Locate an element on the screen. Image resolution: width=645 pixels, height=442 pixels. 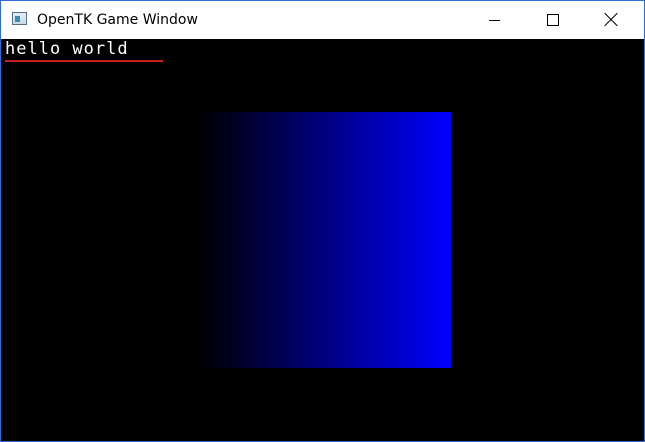
overlay-text-underline is located at coordinates (84, 61).